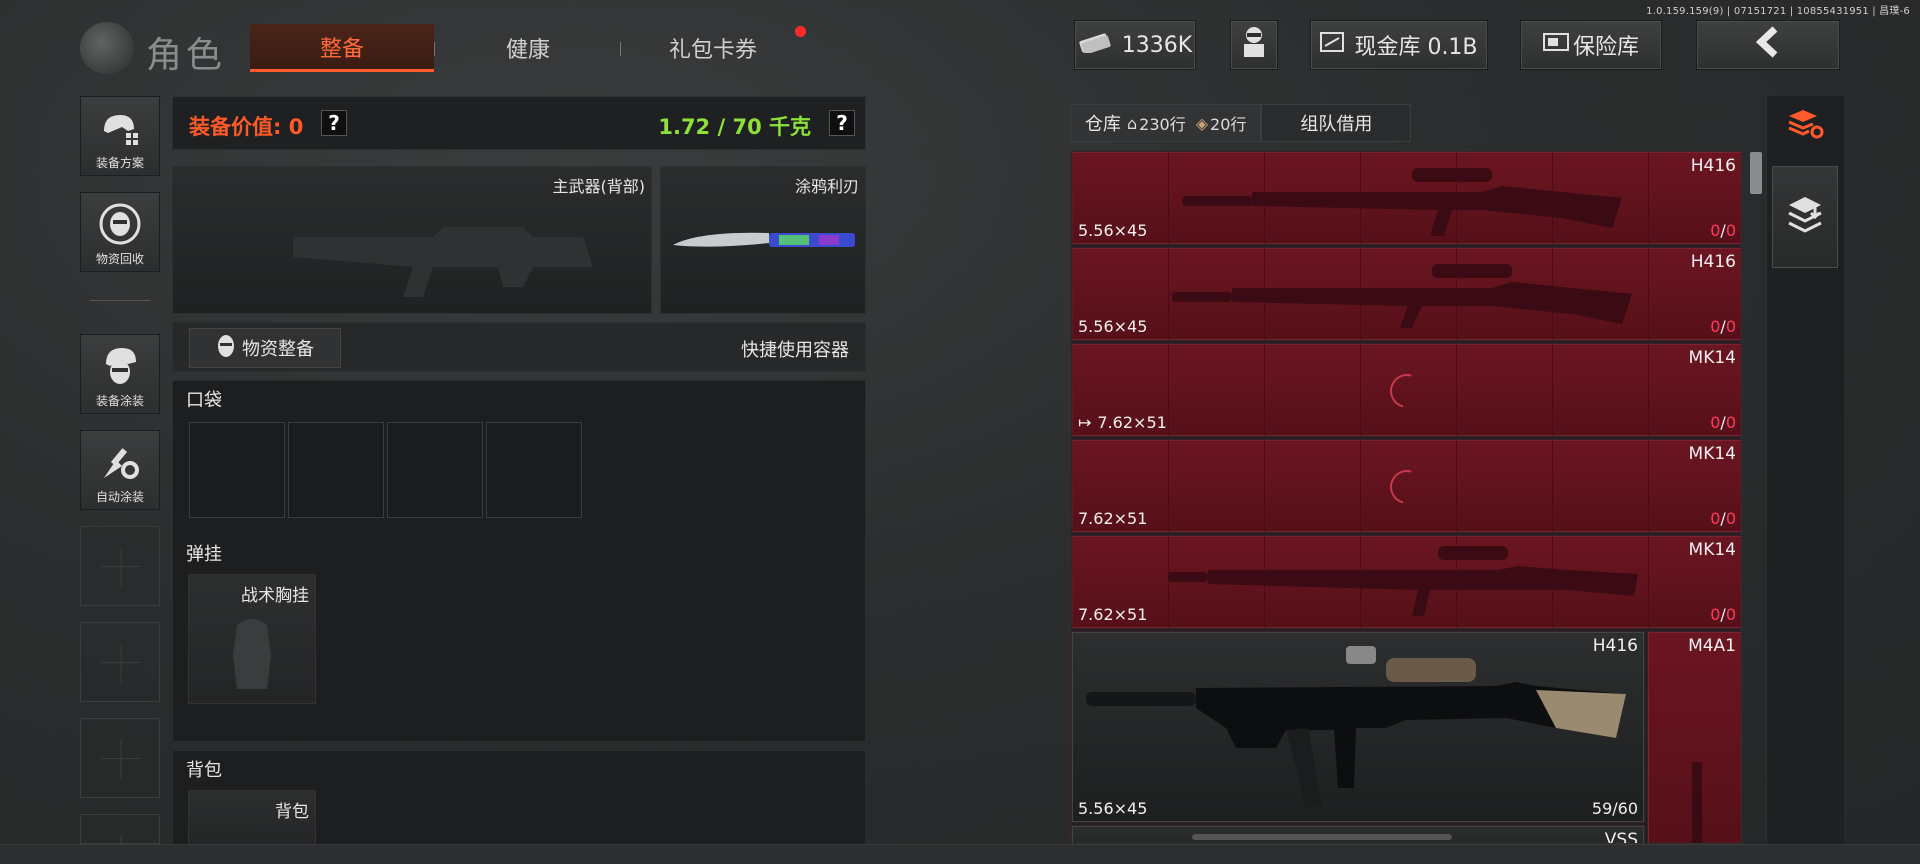 The width and height of the screenshot is (1920, 864). I want to click on warehouse-tabs: 仓库 ⌂ 230行 ◈ 20行 组队借用, so click(1241, 123).